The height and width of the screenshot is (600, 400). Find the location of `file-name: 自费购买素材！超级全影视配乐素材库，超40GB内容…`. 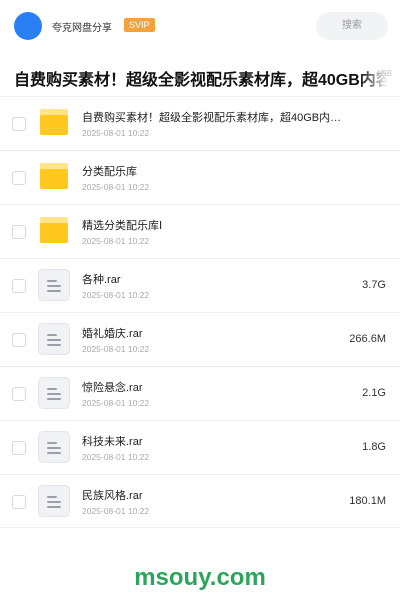

file-name: 自费购买素材！超级全影视配乐素材库，超40GB内容… is located at coordinates (217, 118).